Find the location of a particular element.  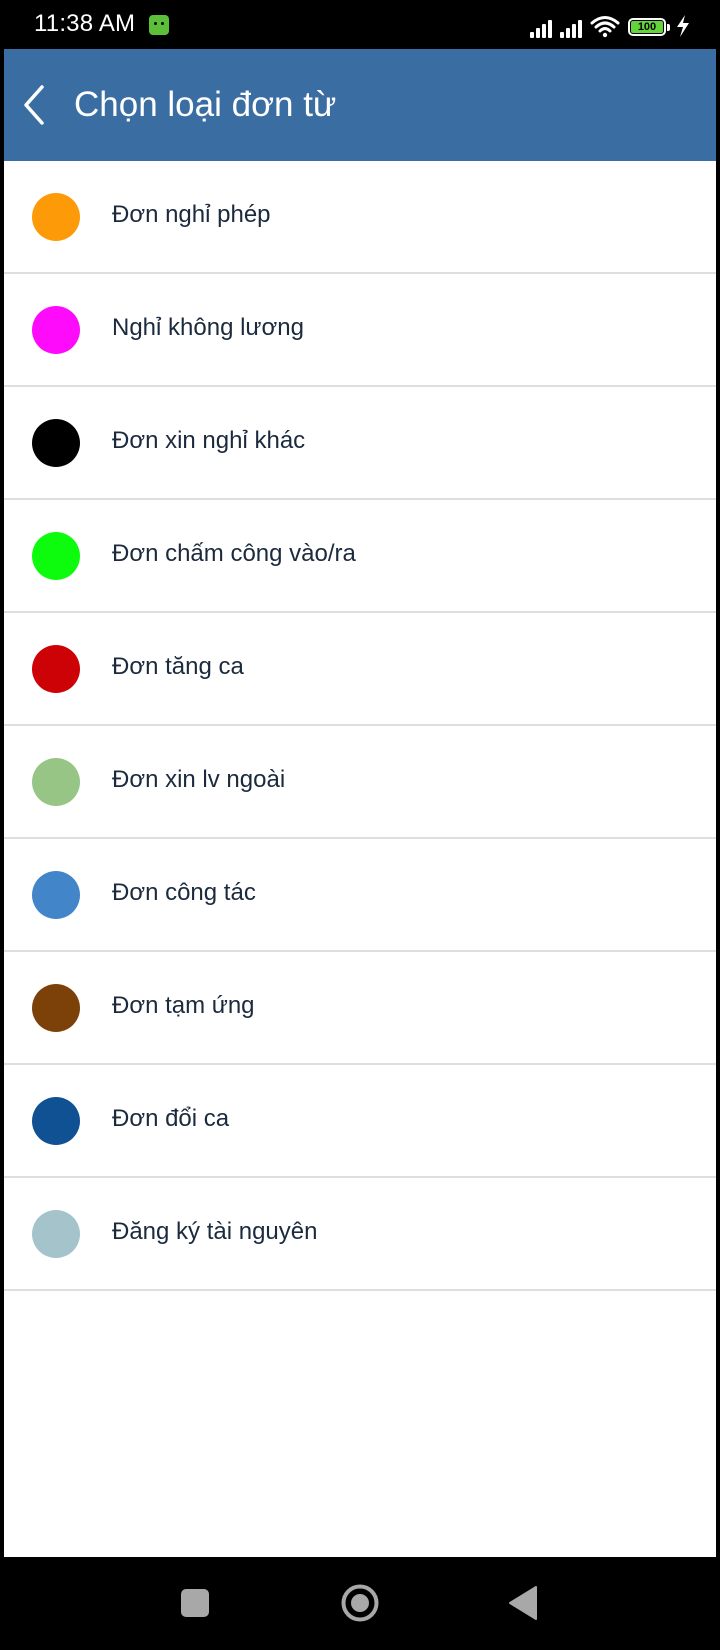

list-item-label: Đăng ký tài nguyên is located at coordinates (215, 1231).